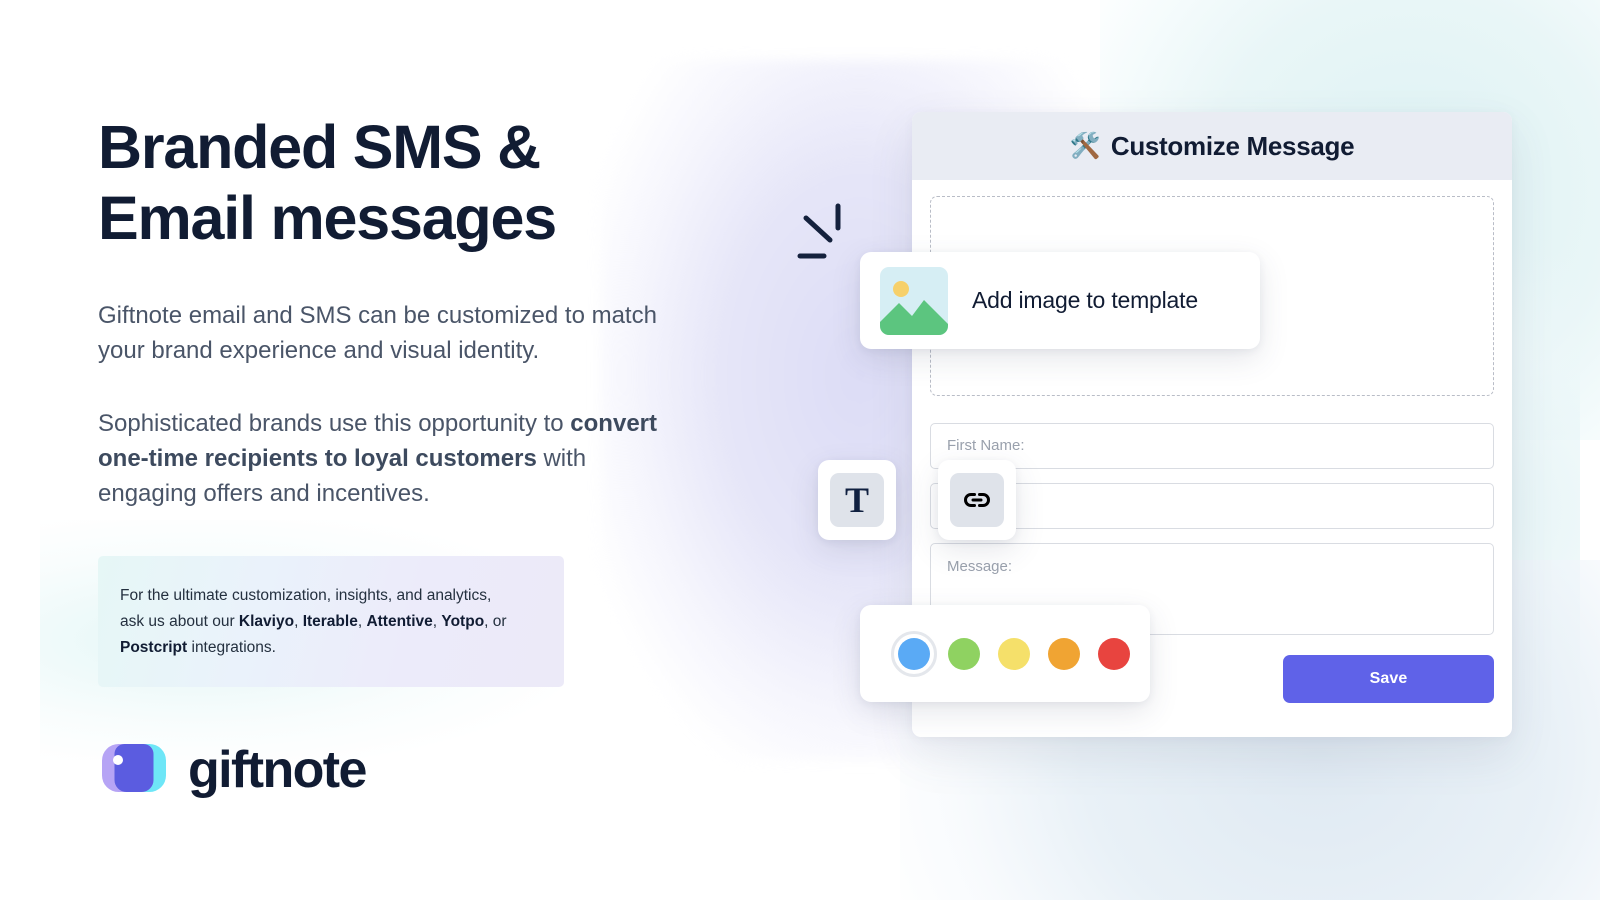  Describe the element at coordinates (1064, 653) in the screenshot. I see `color-swatch-orange` at that location.